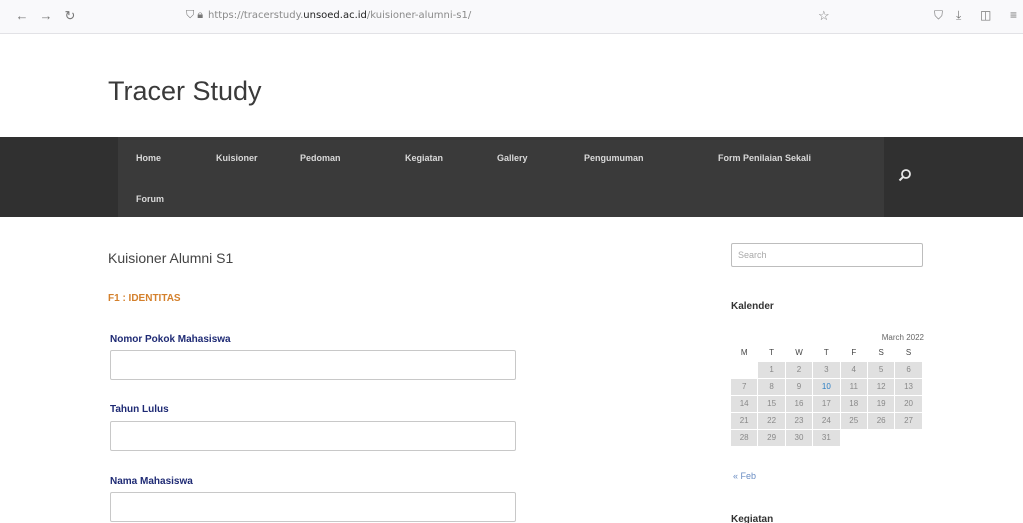  I want to click on calendar-day: 7, so click(744, 387).